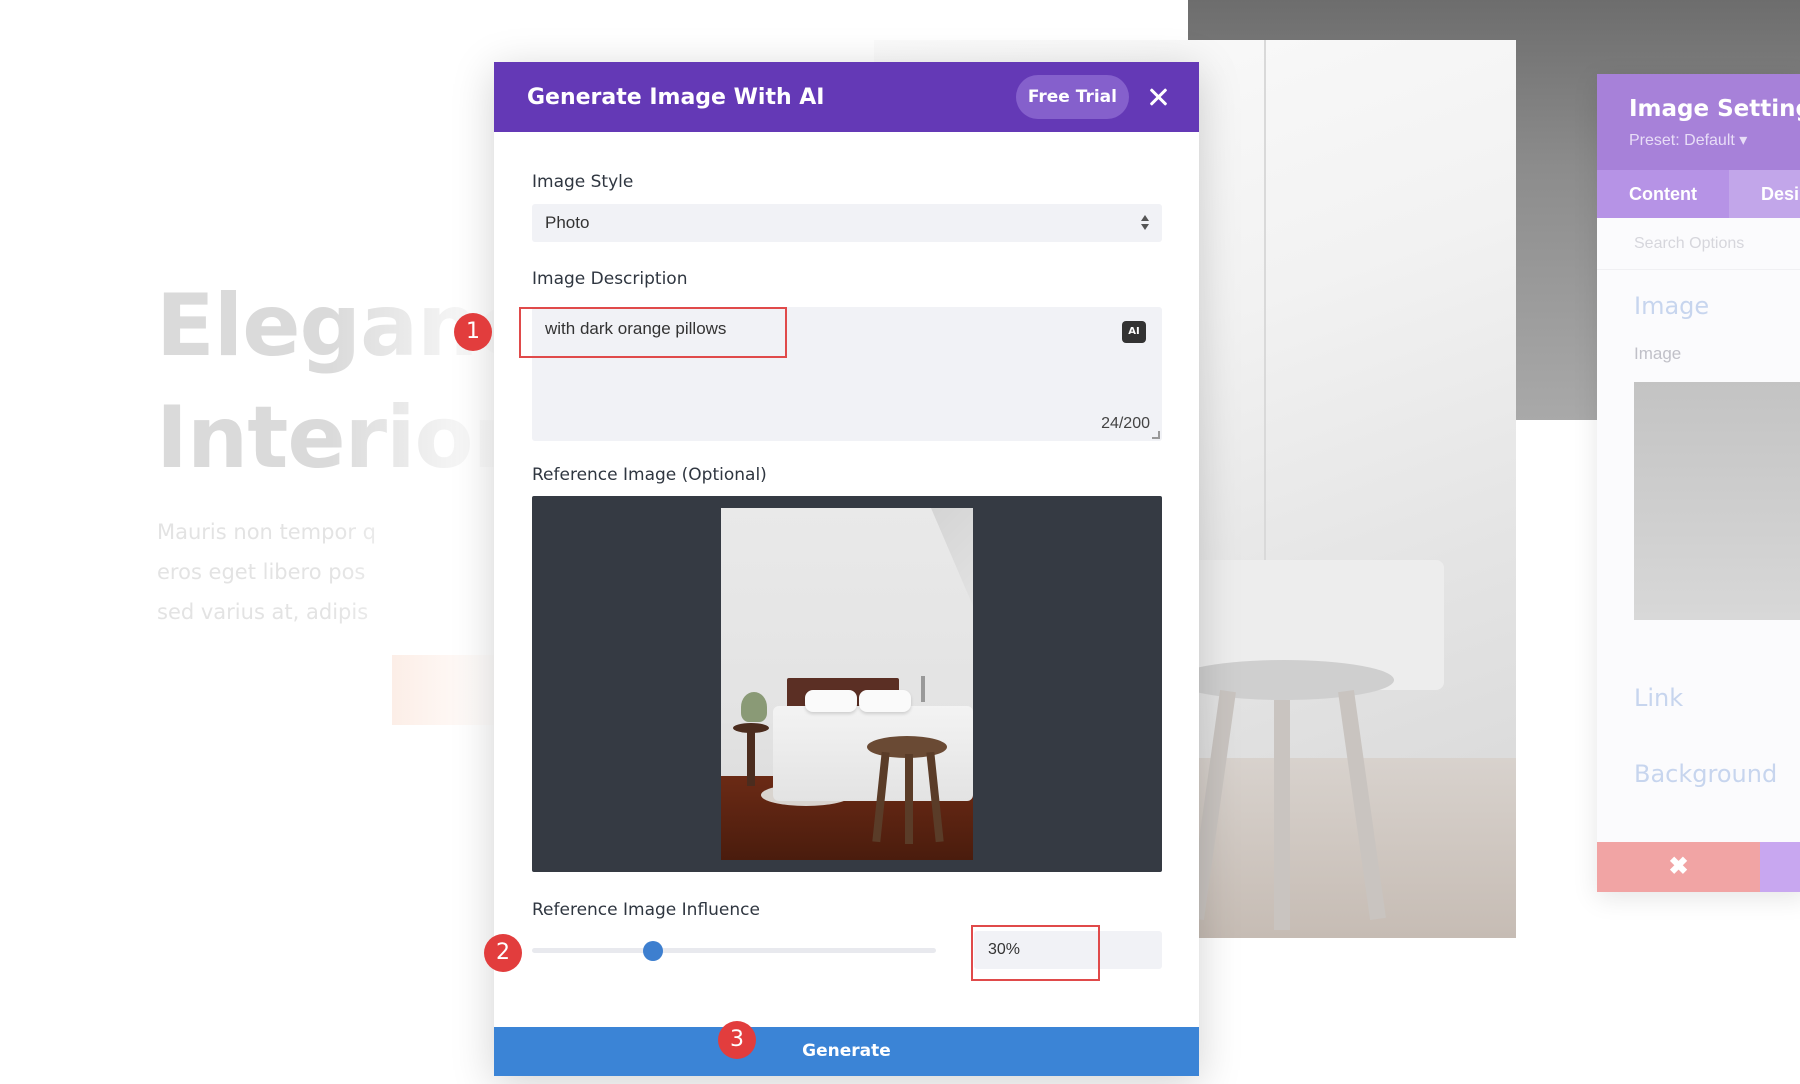  I want to click on influence-slider-track, so click(734, 950).